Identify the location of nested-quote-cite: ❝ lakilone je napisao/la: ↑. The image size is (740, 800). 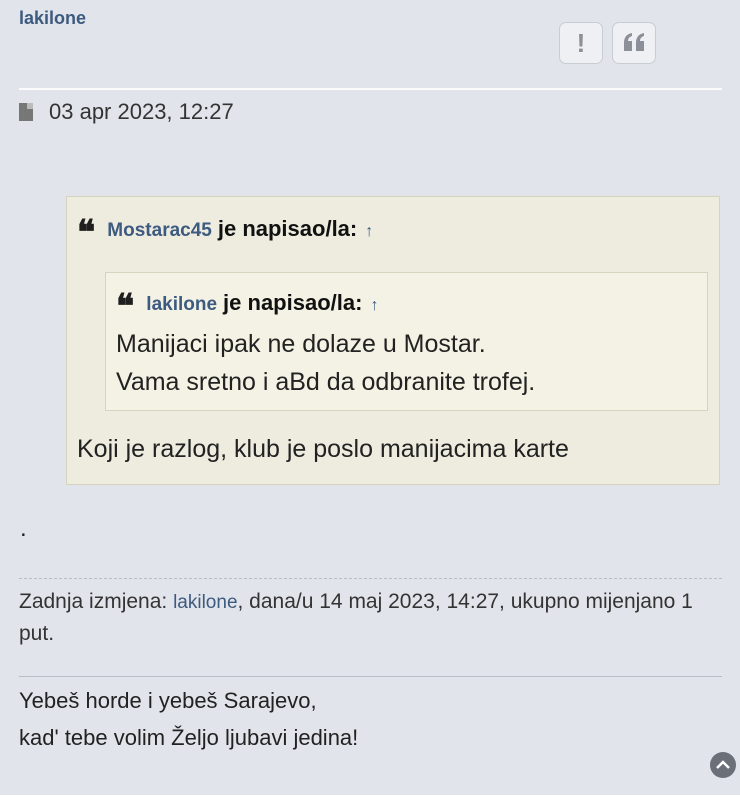
(247, 307).